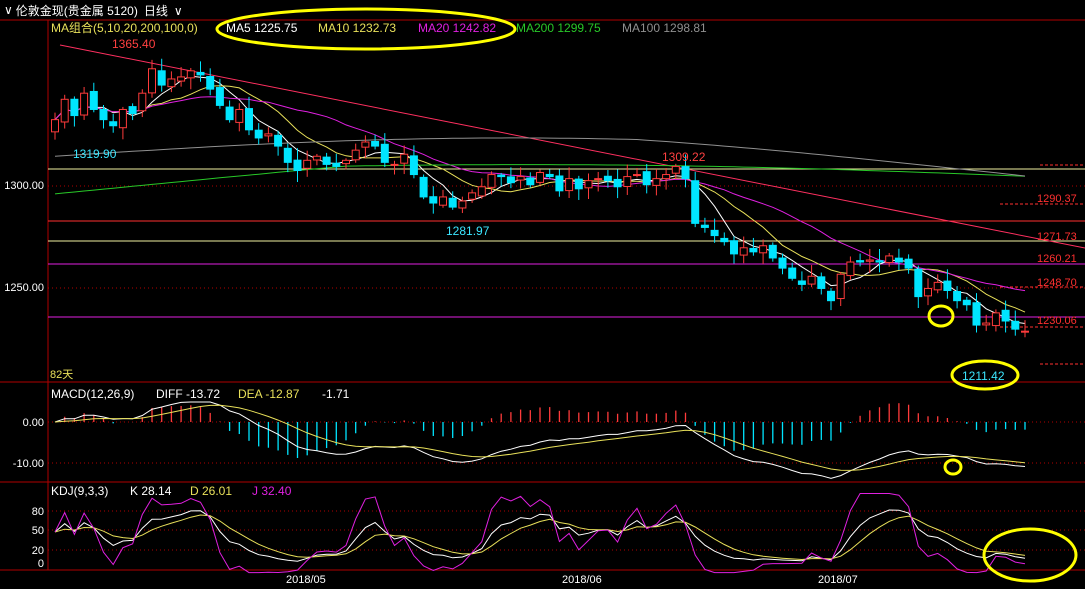  What do you see at coordinates (468, 231) in the screenshot?
I see `annotation-low: 1281.97` at bounding box center [468, 231].